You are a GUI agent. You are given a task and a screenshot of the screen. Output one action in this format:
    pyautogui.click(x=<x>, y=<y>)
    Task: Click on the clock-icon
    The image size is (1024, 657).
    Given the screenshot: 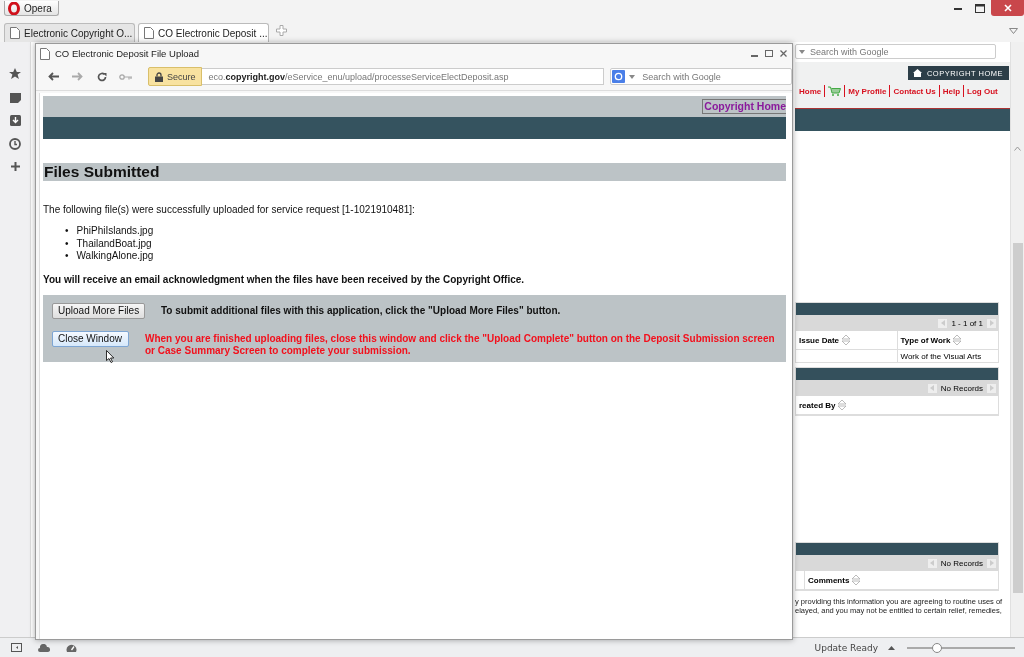 What is the action you would take?
    pyautogui.click(x=15, y=144)
    